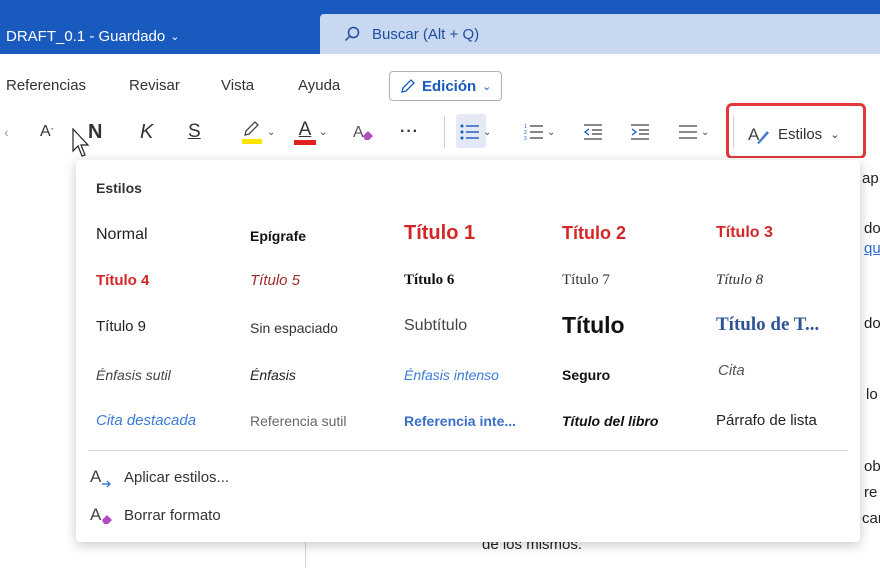 The height and width of the screenshot is (568, 880). I want to click on style-titulo-1: Título 1, so click(439, 233).